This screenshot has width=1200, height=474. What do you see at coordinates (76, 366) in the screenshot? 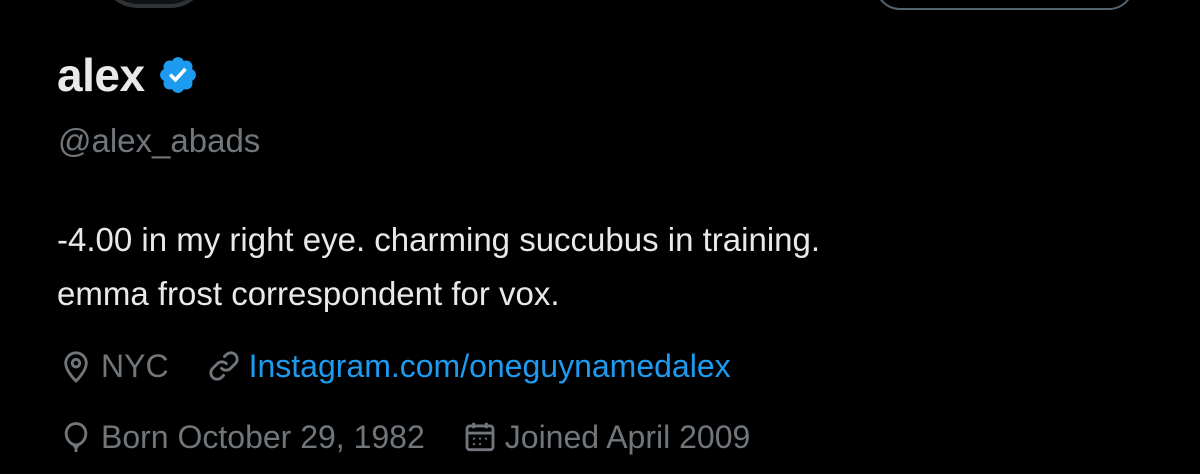
I see `location-pin-icon` at bounding box center [76, 366].